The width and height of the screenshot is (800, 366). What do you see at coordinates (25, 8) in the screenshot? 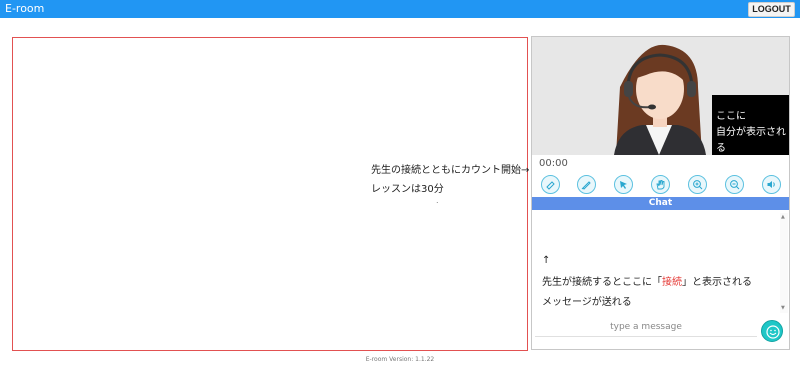
I see `app-title: E-room` at bounding box center [25, 8].